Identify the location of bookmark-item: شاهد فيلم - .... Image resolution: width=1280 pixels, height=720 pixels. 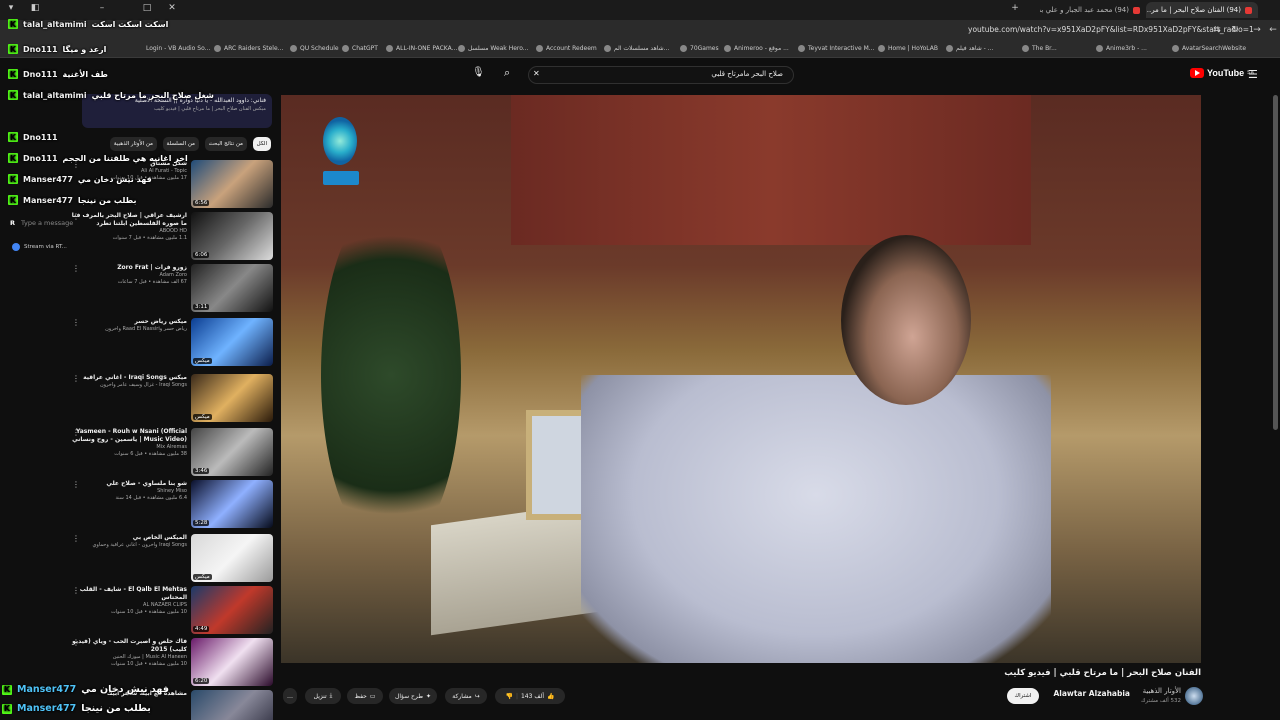
(969, 48).